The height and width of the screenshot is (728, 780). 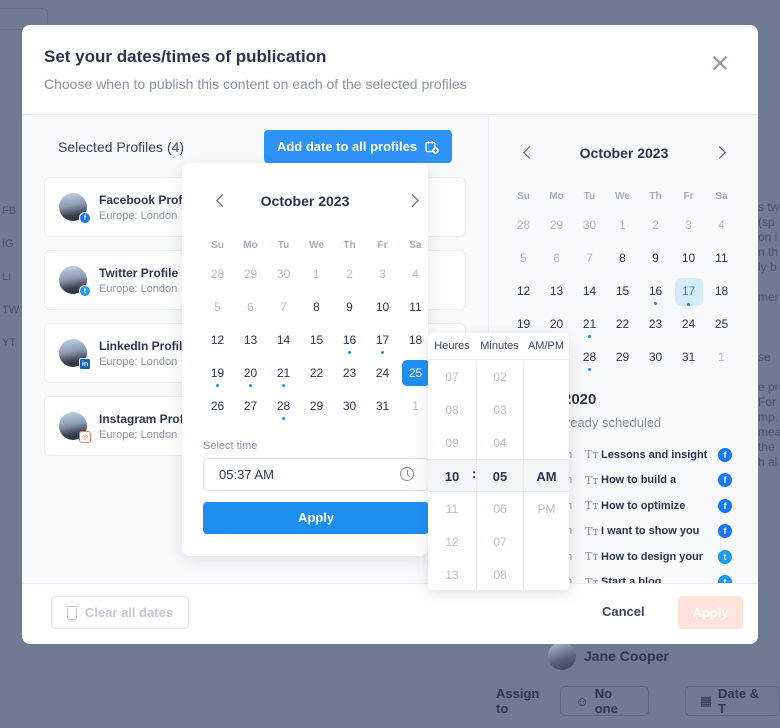 What do you see at coordinates (250, 373) in the screenshot?
I see `day-number: 20` at bounding box center [250, 373].